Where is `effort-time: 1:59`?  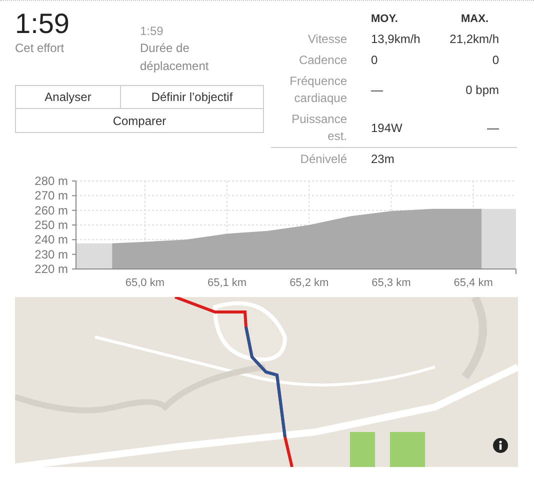
effort-time: 1:59 is located at coordinates (42, 24).